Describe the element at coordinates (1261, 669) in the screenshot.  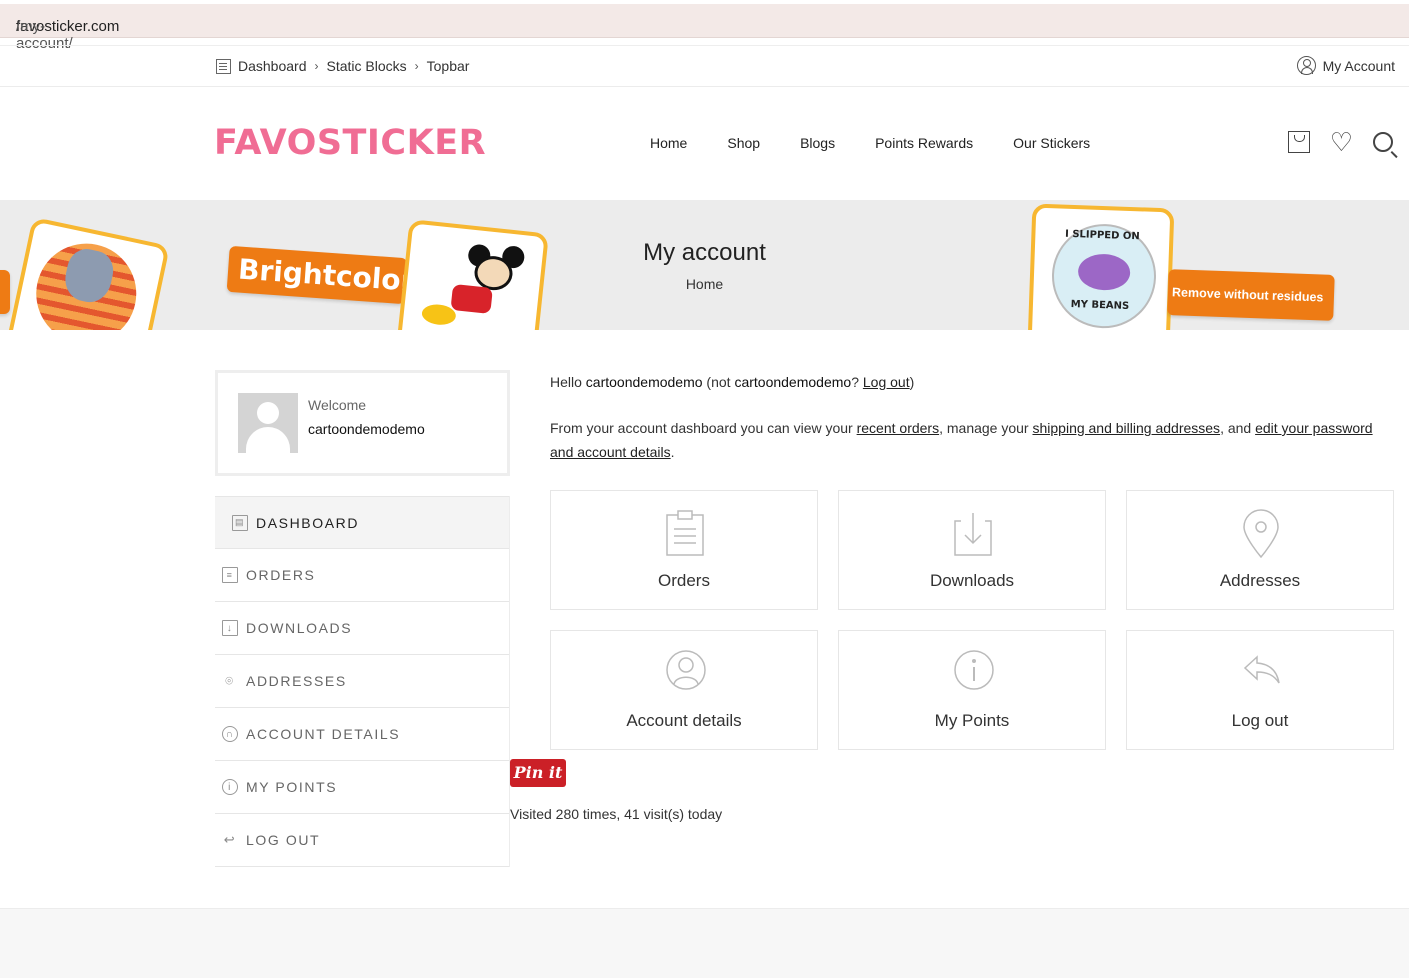
I see `reply-icon` at that location.